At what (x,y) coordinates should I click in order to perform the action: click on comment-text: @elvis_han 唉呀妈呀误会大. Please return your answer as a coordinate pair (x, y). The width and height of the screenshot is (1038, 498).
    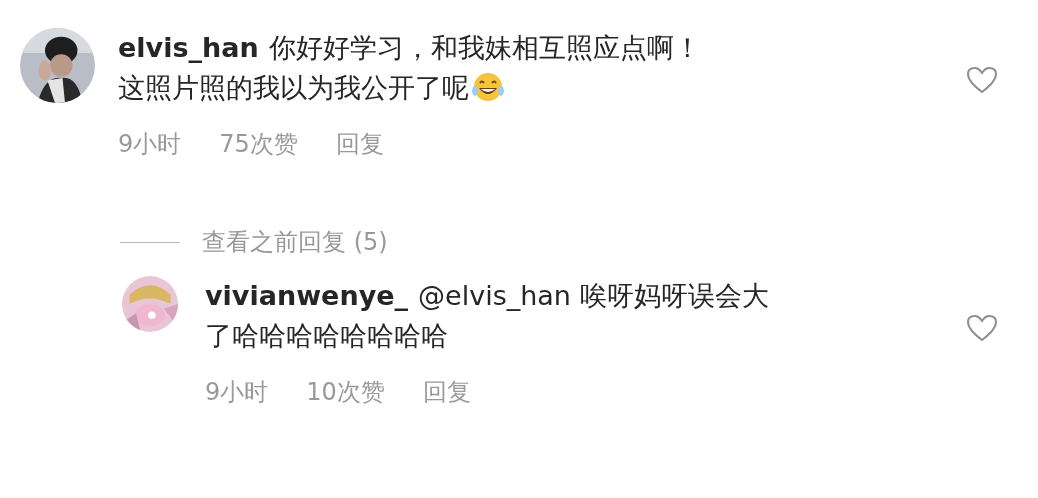
    Looking at the image, I should click on (593, 295).